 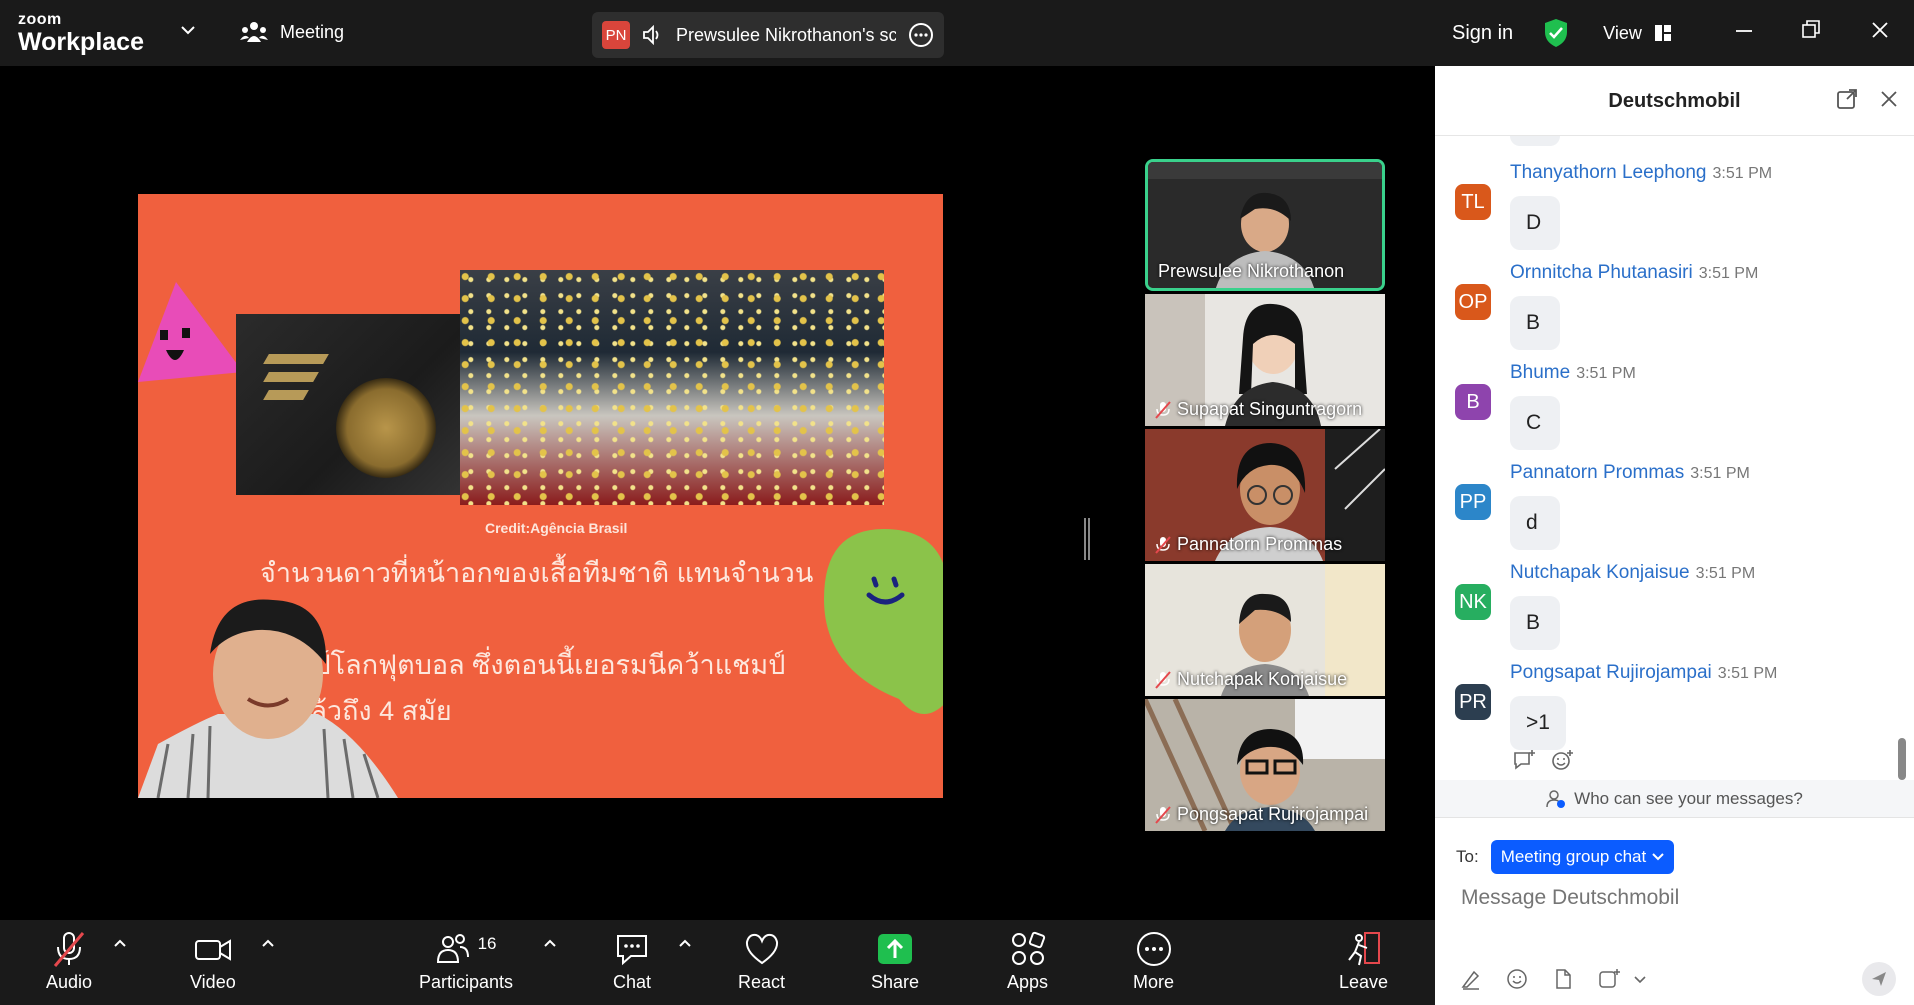 What do you see at coordinates (1265, 630) in the screenshot?
I see `participant-tile: Nutchapak Konjaisue` at bounding box center [1265, 630].